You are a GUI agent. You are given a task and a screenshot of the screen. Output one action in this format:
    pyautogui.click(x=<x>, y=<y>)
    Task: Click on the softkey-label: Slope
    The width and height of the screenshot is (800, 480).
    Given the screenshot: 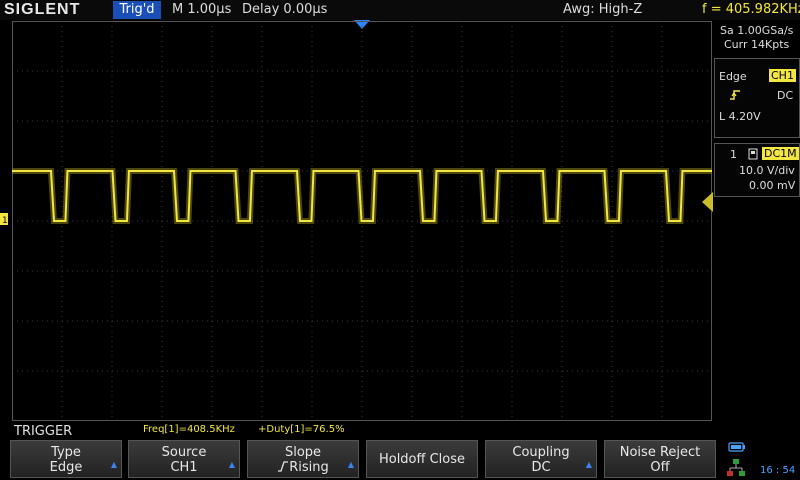 What is the action you would take?
    pyautogui.click(x=303, y=452)
    